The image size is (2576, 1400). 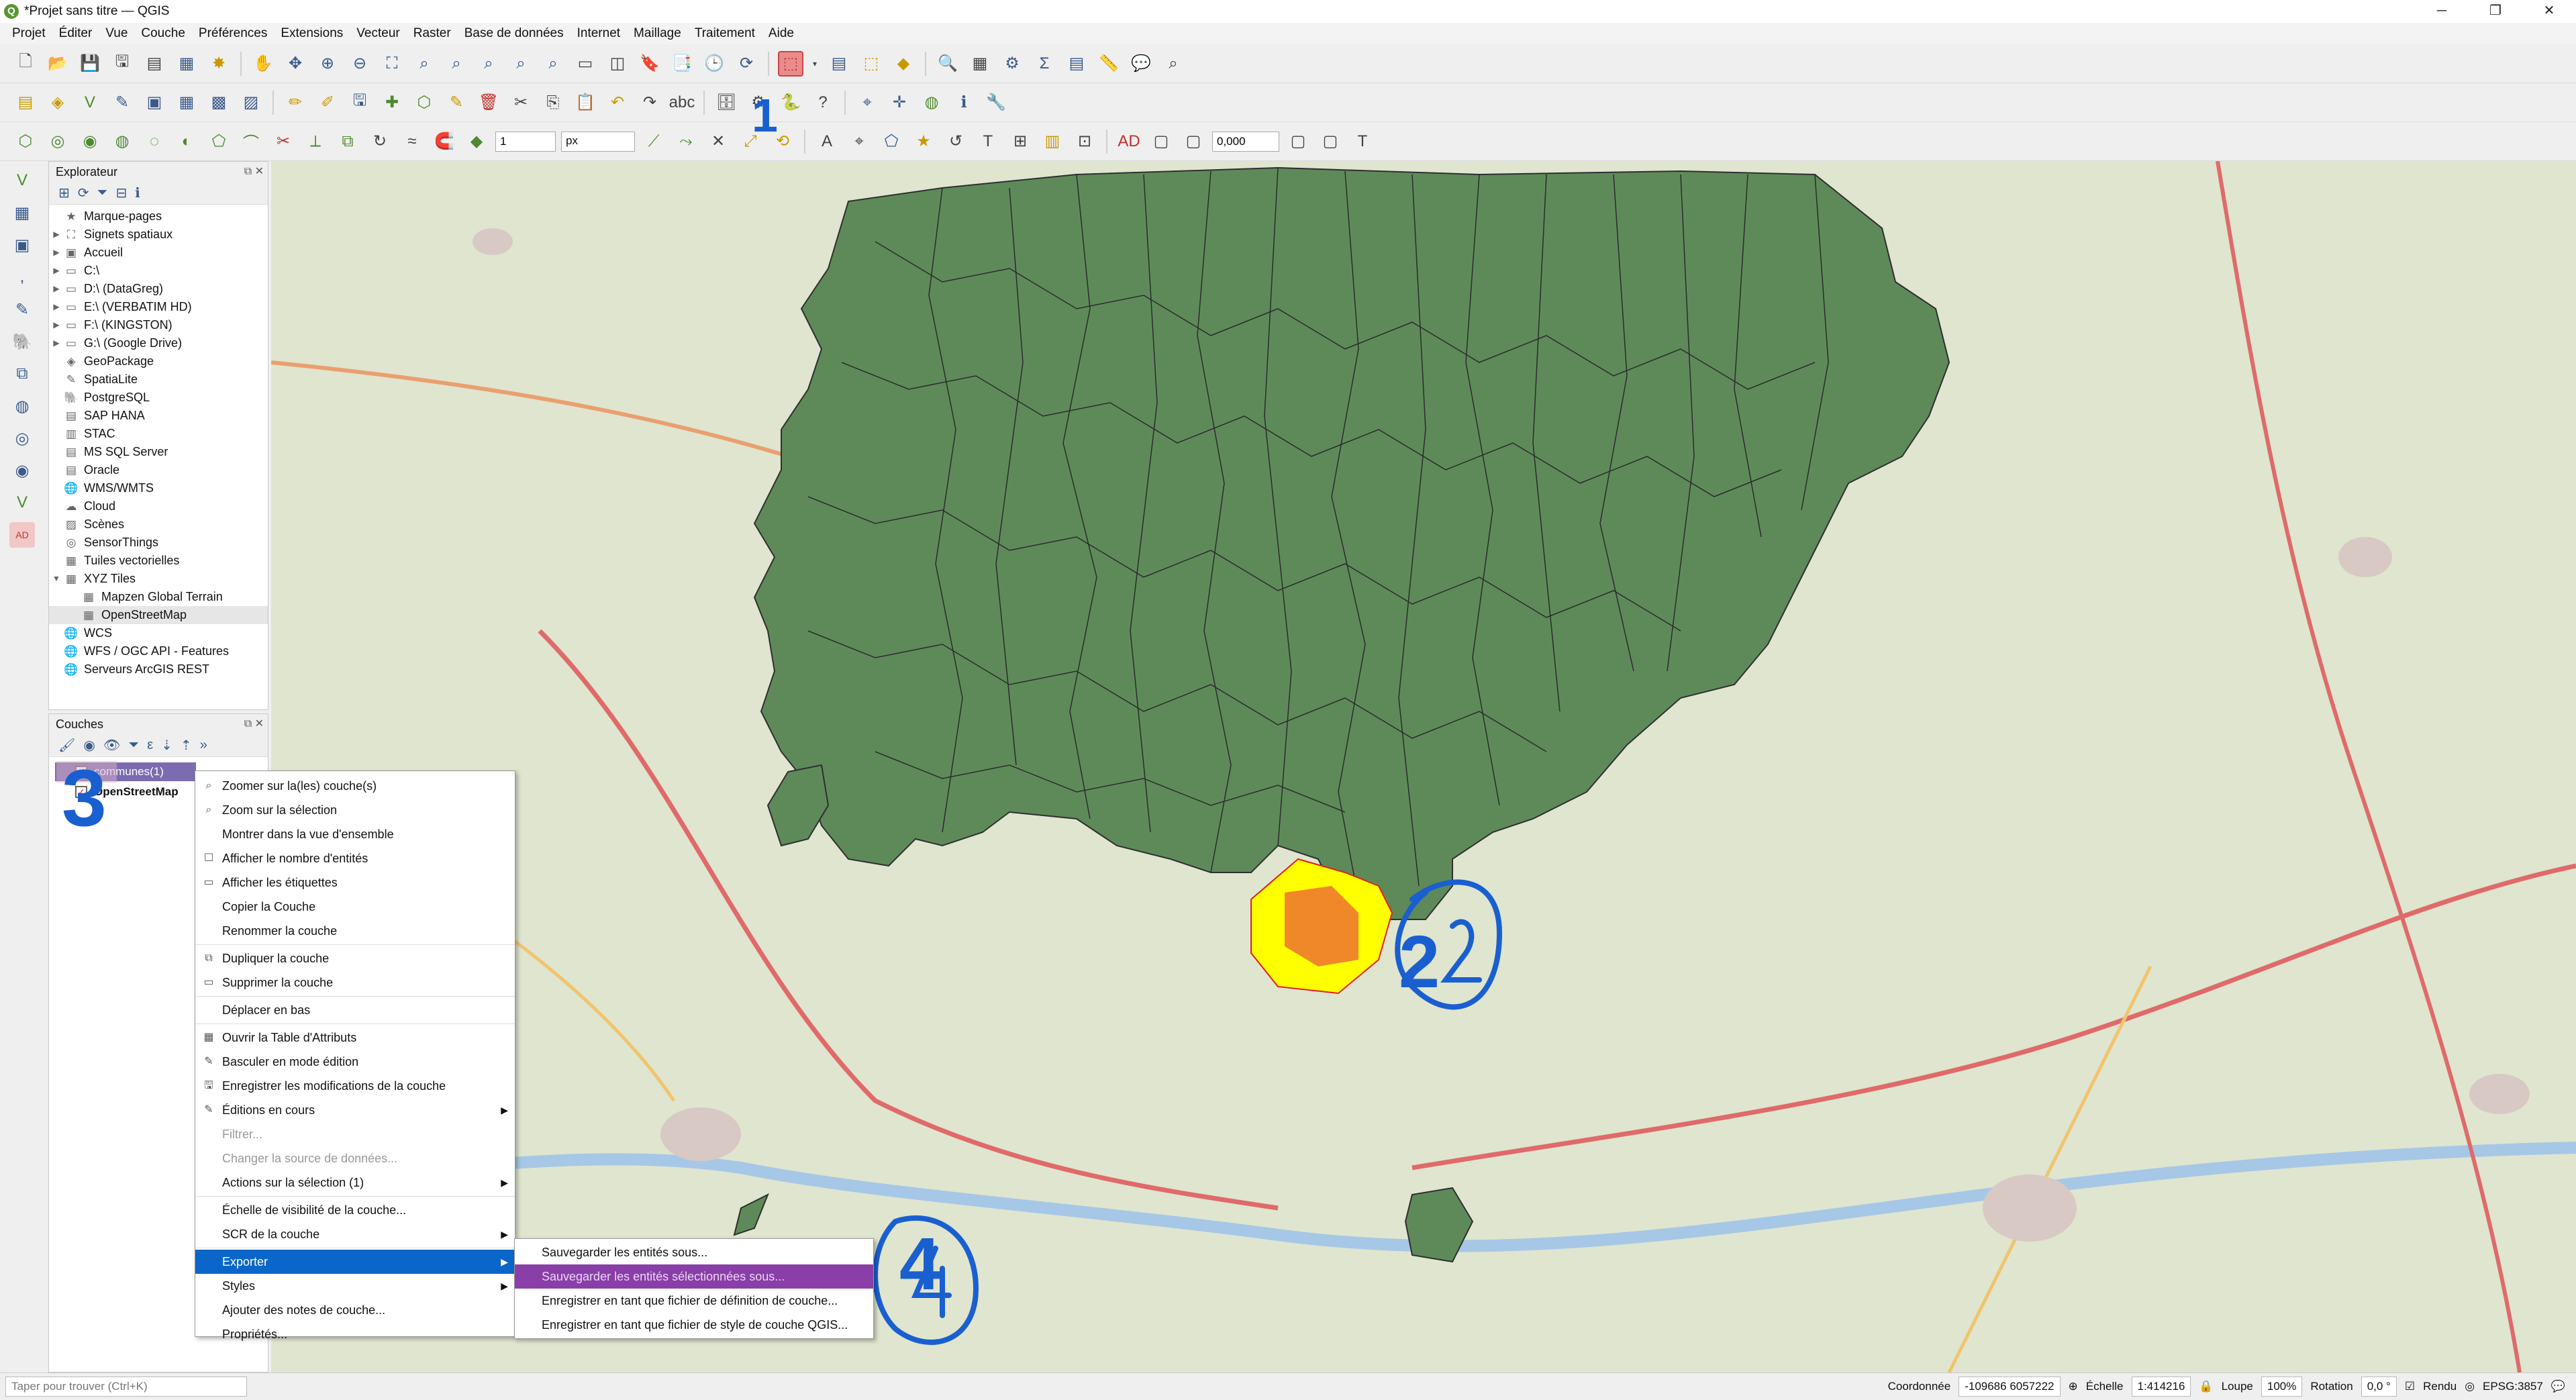 What do you see at coordinates (839, 64) in the screenshot?
I see `select-by-value-icon: ▤` at bounding box center [839, 64].